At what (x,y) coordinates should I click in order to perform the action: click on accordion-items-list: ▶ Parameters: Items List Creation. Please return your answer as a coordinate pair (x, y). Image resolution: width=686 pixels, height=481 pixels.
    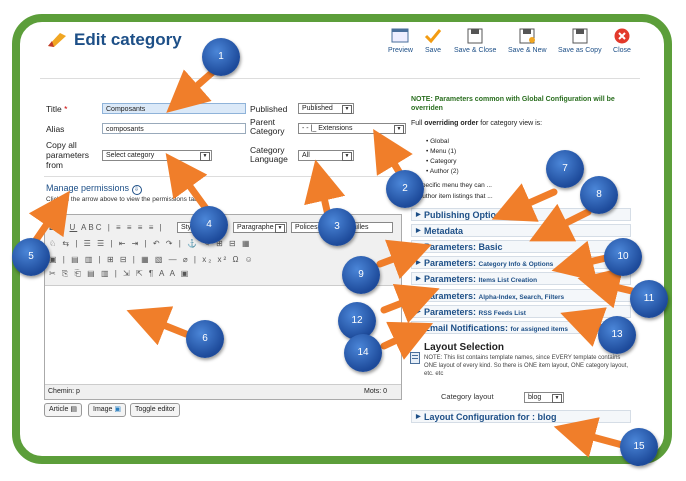
    Looking at the image, I should click on (521, 278).